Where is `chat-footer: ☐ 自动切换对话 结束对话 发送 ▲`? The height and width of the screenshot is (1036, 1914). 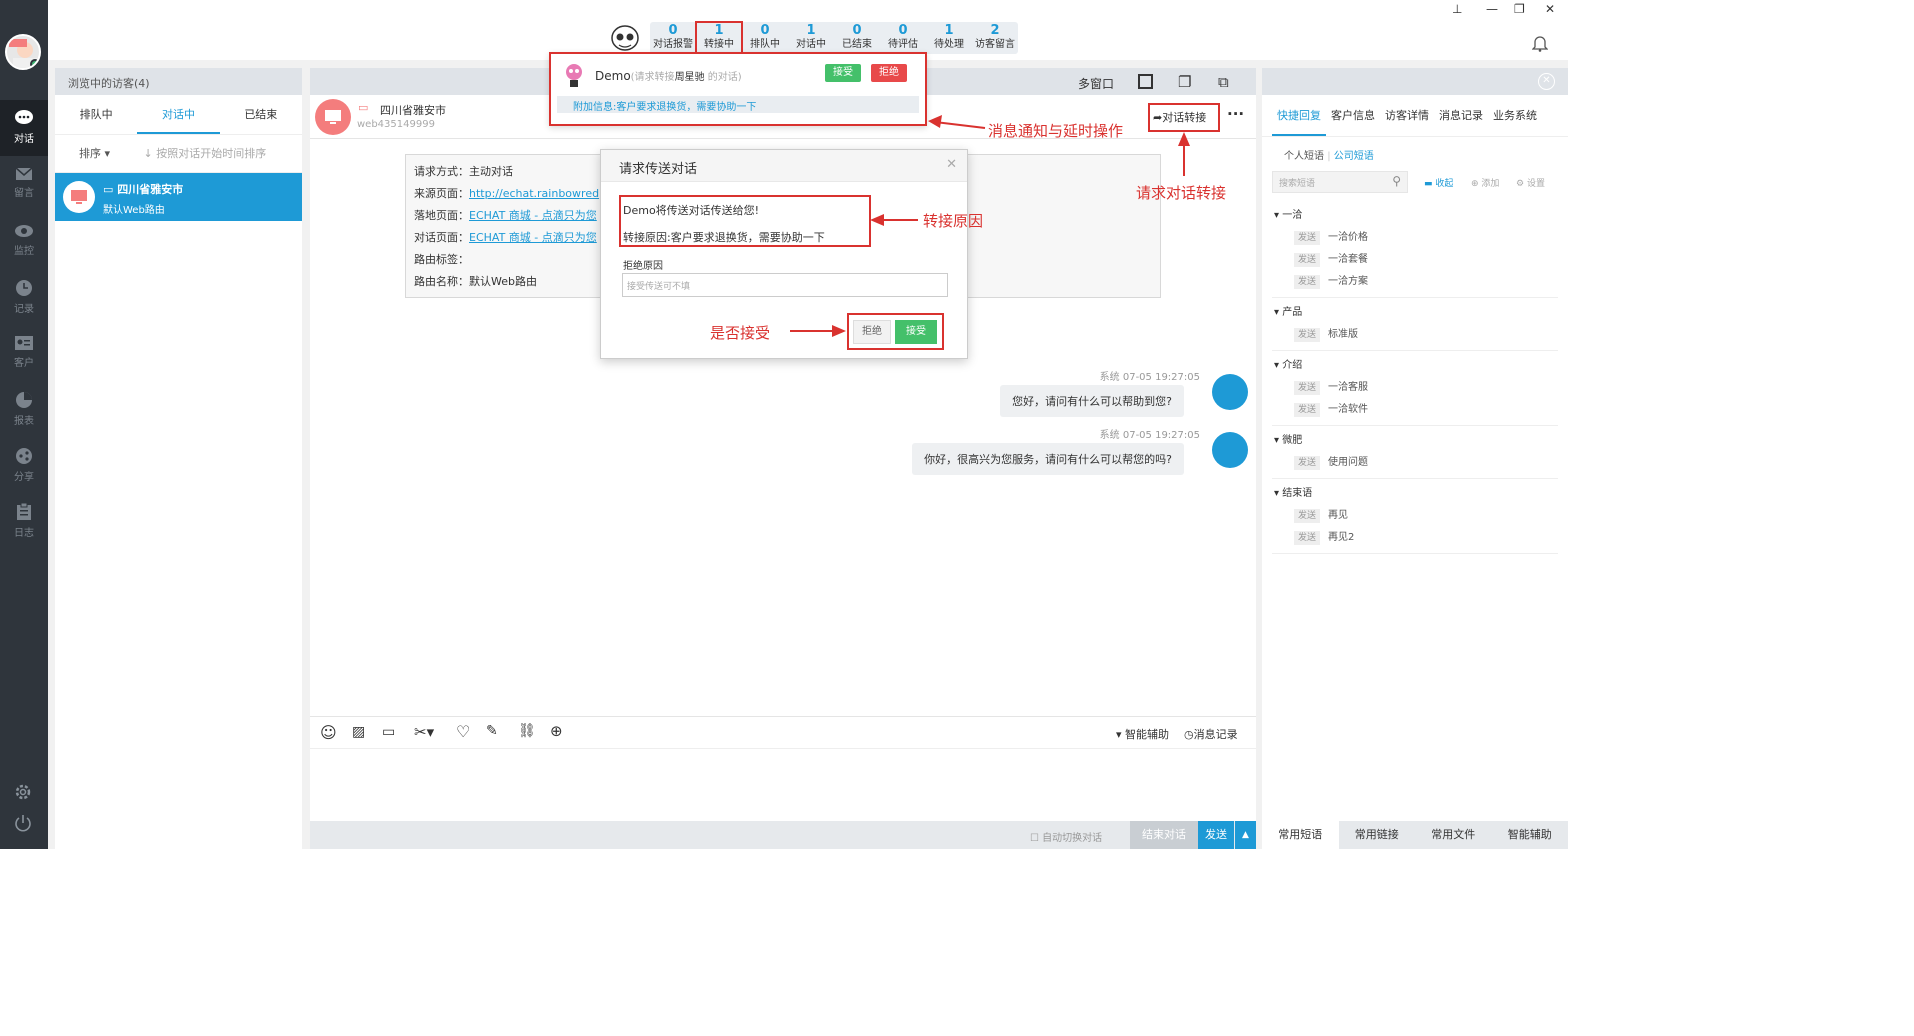 chat-footer: ☐ 自动切换对话 结束对话 发送 ▲ is located at coordinates (783, 835).